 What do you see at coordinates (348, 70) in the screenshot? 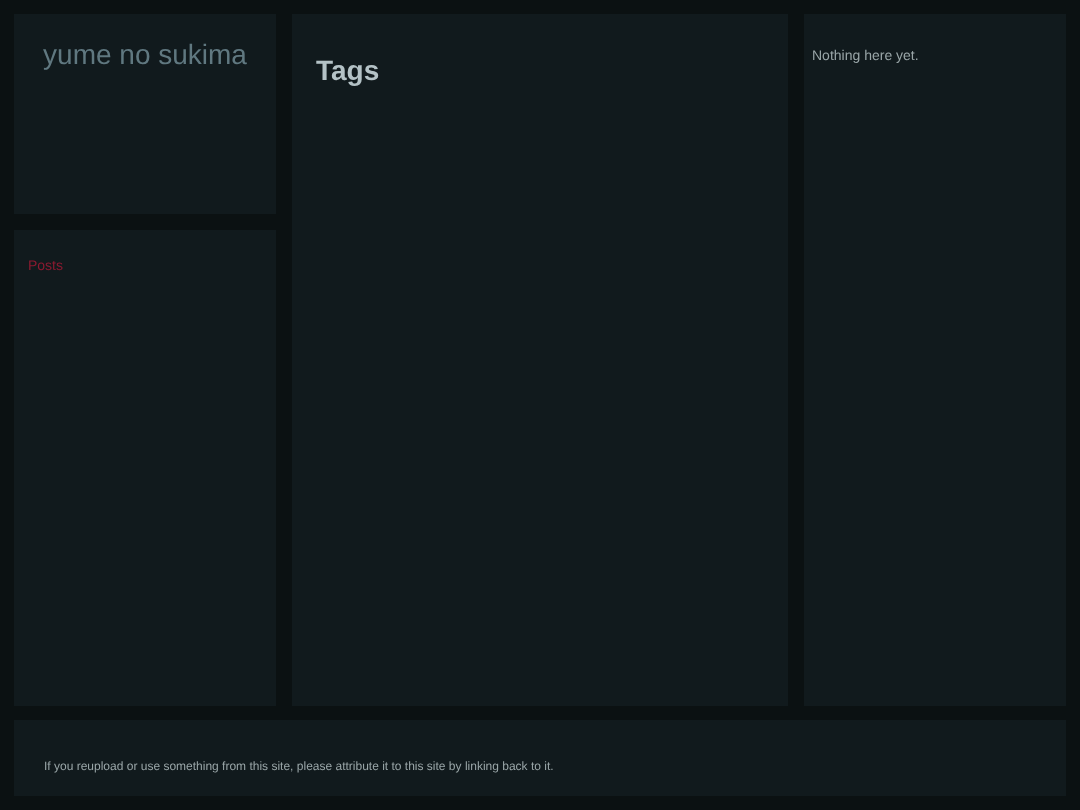
I see `page-heading: Tags` at bounding box center [348, 70].